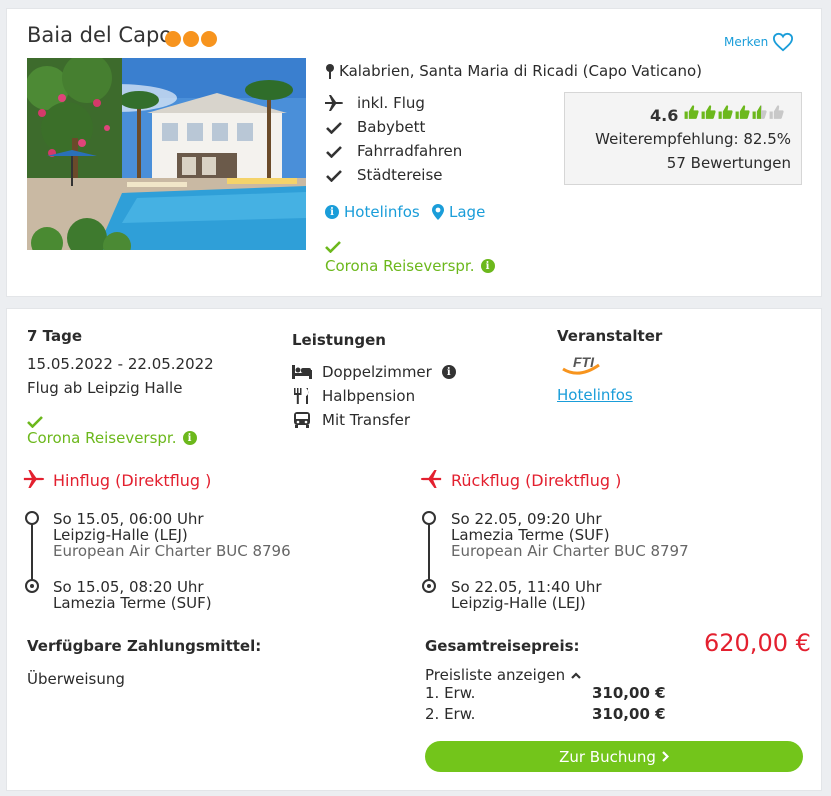  I want to click on service-item: Mit Transfer, so click(351, 420).